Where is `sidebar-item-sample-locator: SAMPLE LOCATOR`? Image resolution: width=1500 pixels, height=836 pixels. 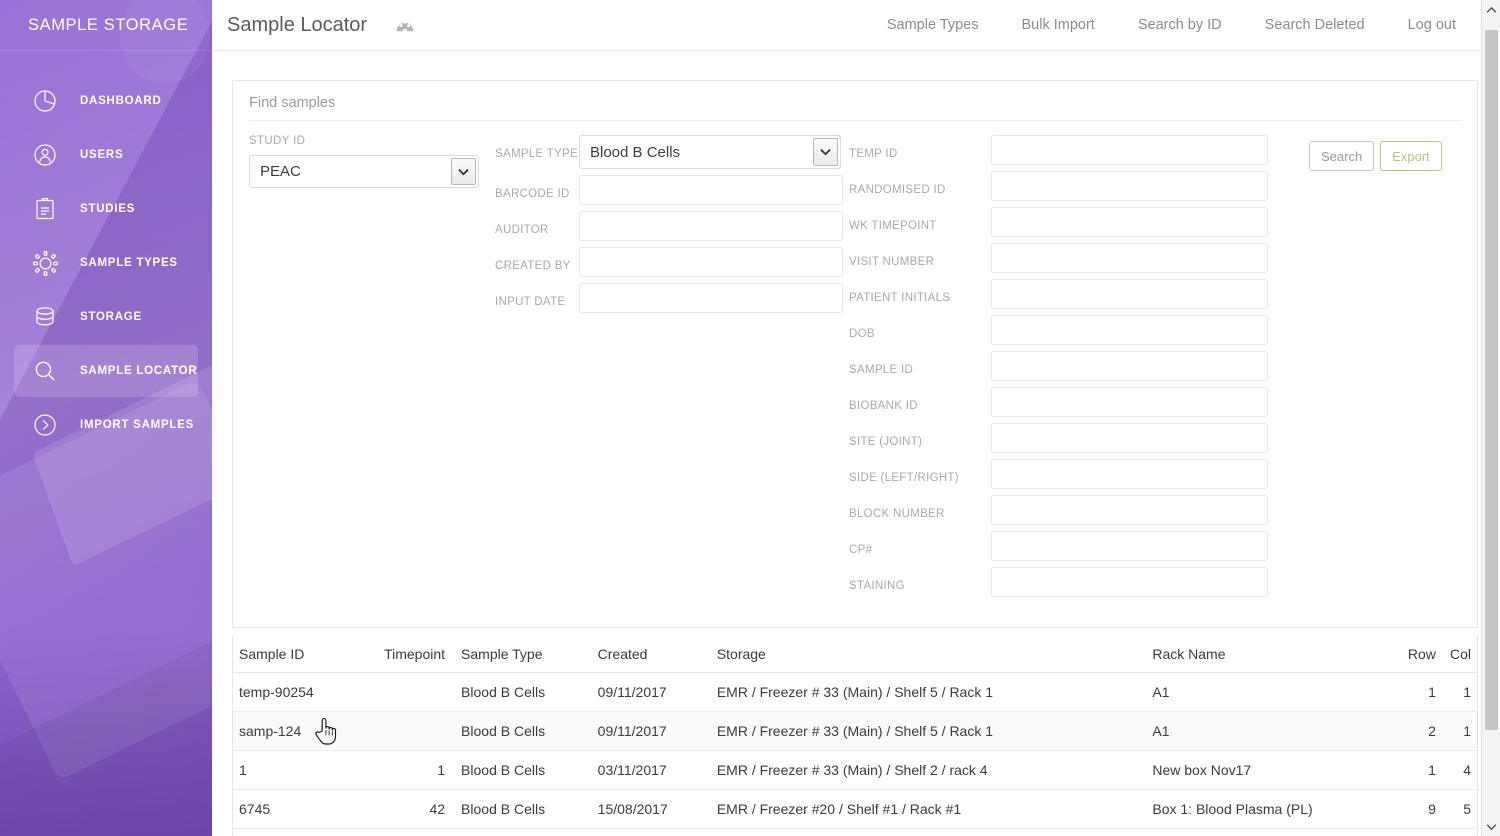 sidebar-item-sample-locator: SAMPLE LOCATOR is located at coordinates (106, 371).